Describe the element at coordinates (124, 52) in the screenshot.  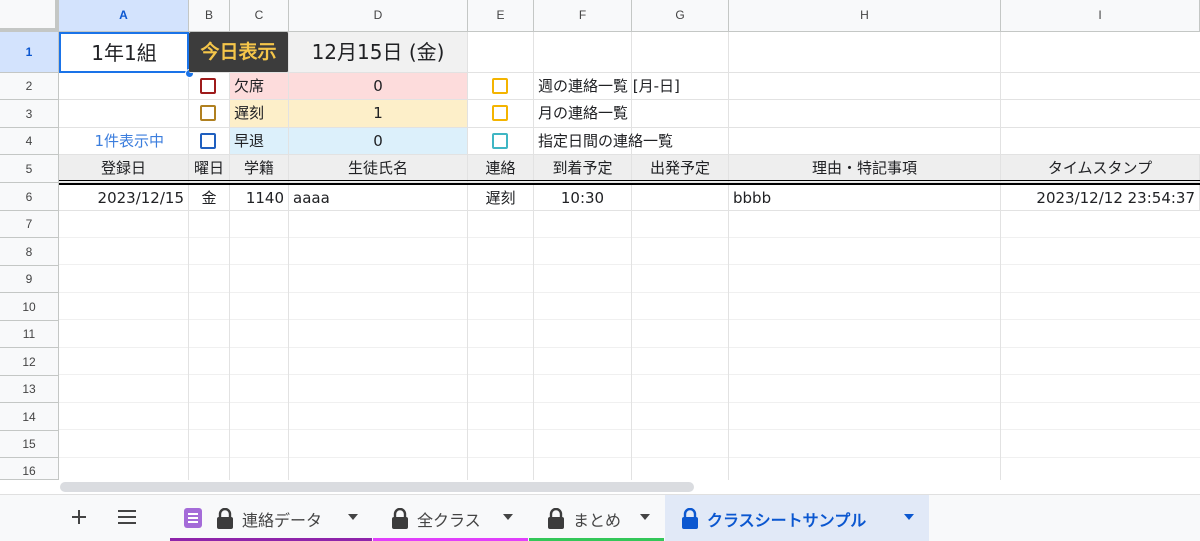
I see `class-name-cell: 1年1組` at that location.